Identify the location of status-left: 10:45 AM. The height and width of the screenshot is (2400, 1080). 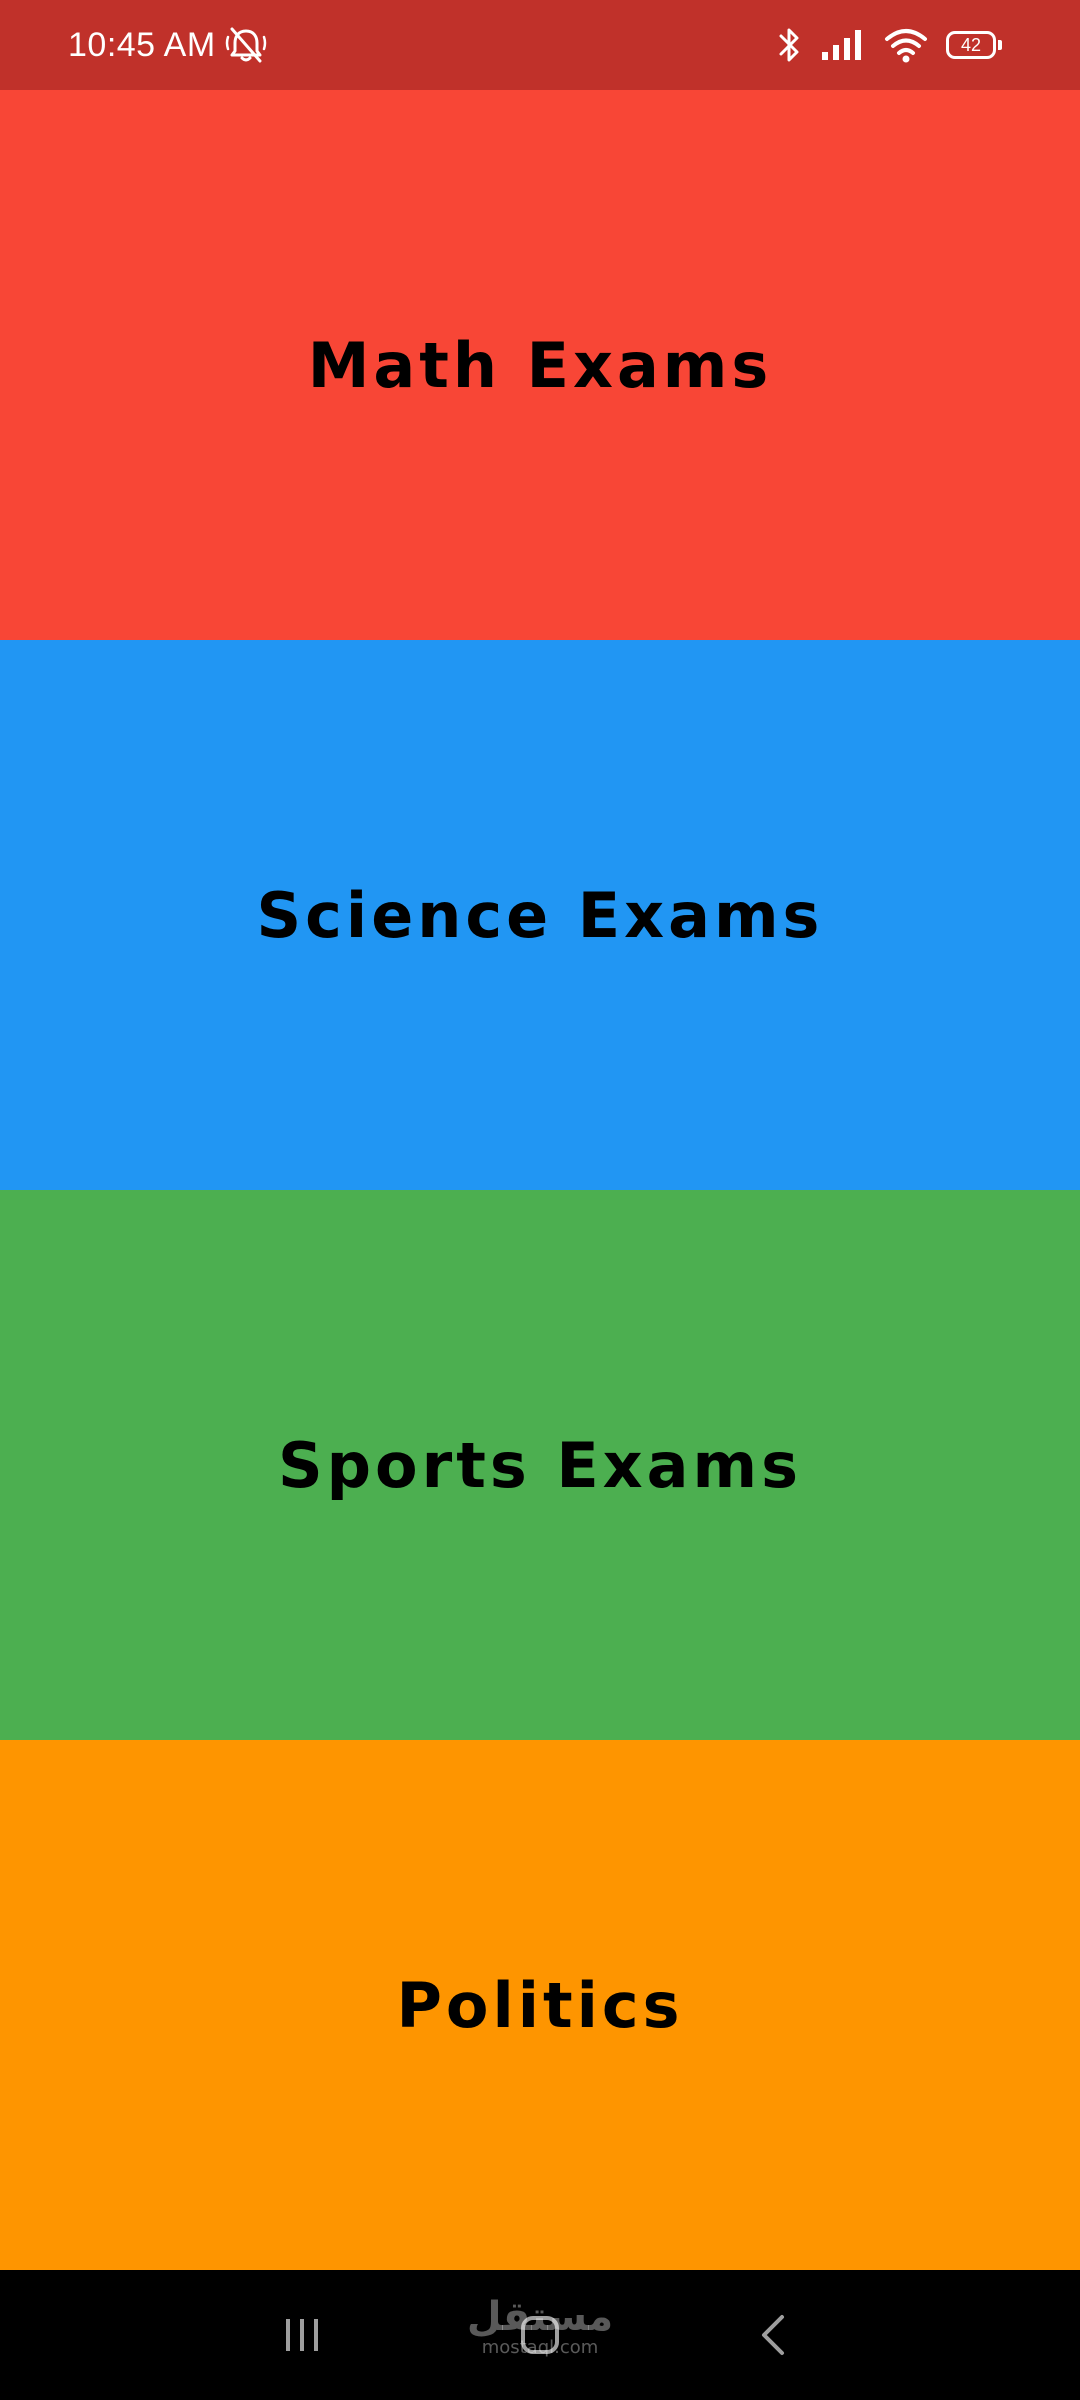
(168, 45).